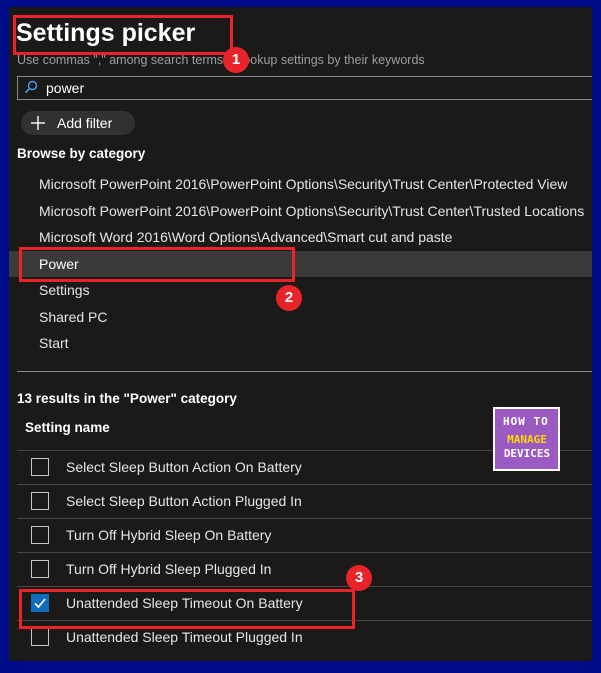 The image size is (601, 673). Describe the element at coordinates (123, 35) in the screenshot. I see `callout-box-title` at that location.